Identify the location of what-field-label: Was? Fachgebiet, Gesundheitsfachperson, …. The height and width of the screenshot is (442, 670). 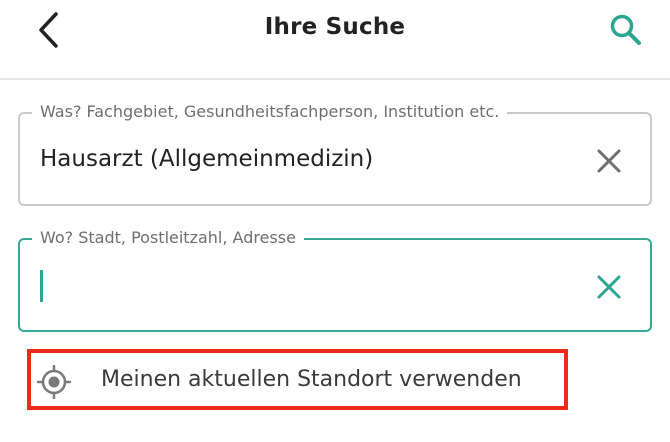
(270, 112).